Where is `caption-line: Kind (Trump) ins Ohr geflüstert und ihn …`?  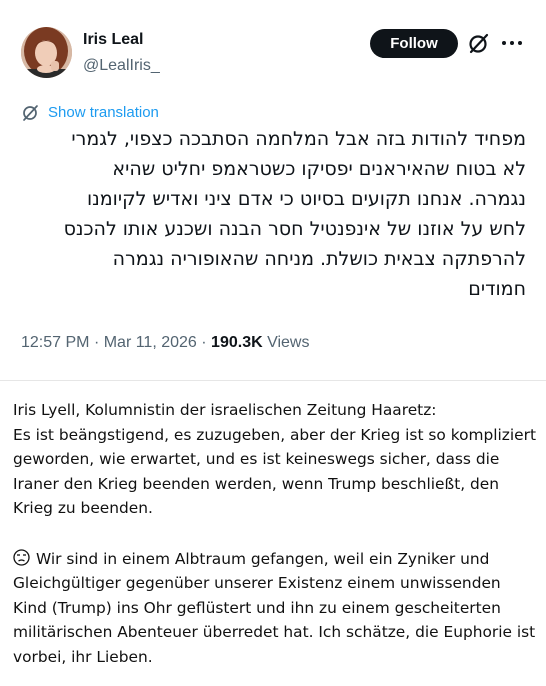 caption-line: Kind (Trump) ins Ohr geflüstert und ihn … is located at coordinates (257, 607).